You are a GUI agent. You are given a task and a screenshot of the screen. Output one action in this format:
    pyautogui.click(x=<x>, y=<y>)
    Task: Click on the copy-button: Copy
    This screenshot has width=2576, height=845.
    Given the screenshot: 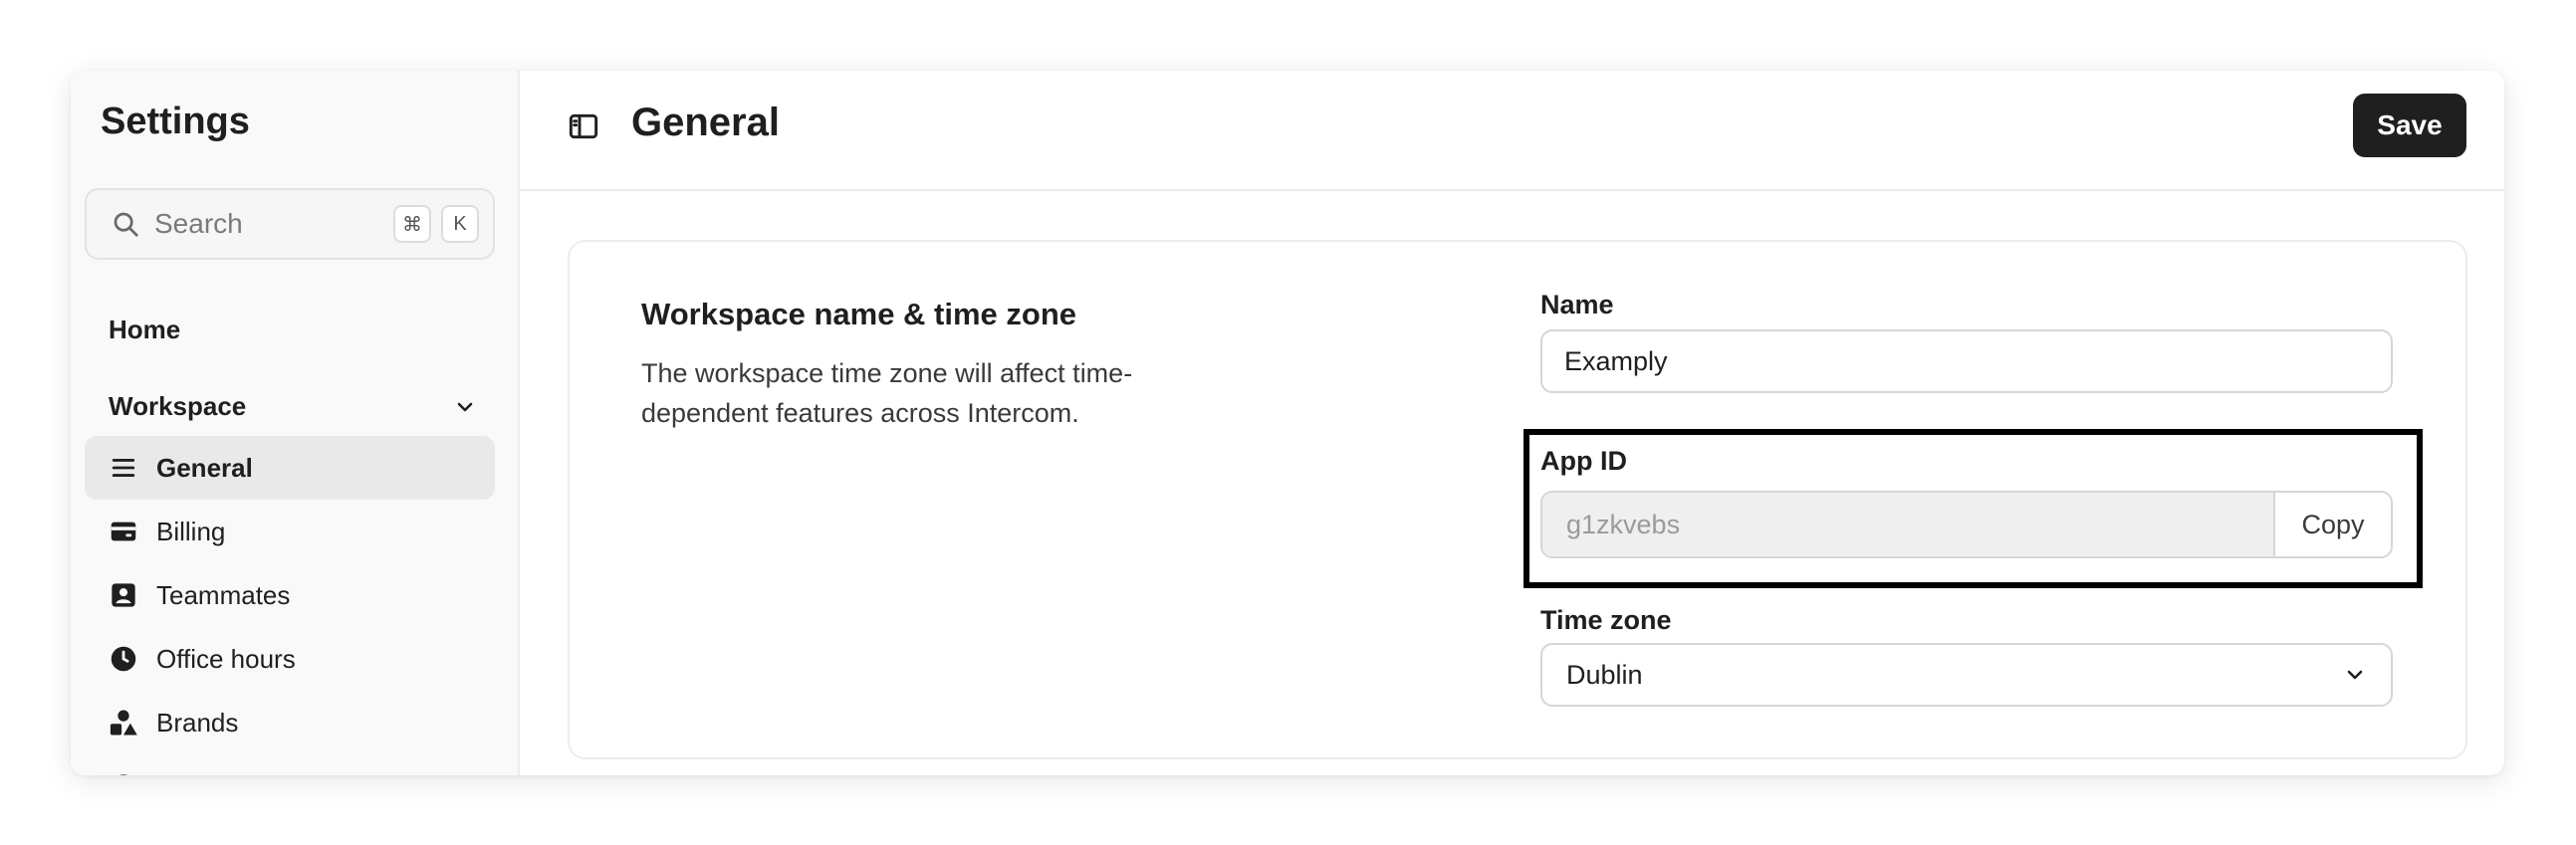 What is the action you would take?
    pyautogui.click(x=2332, y=524)
    